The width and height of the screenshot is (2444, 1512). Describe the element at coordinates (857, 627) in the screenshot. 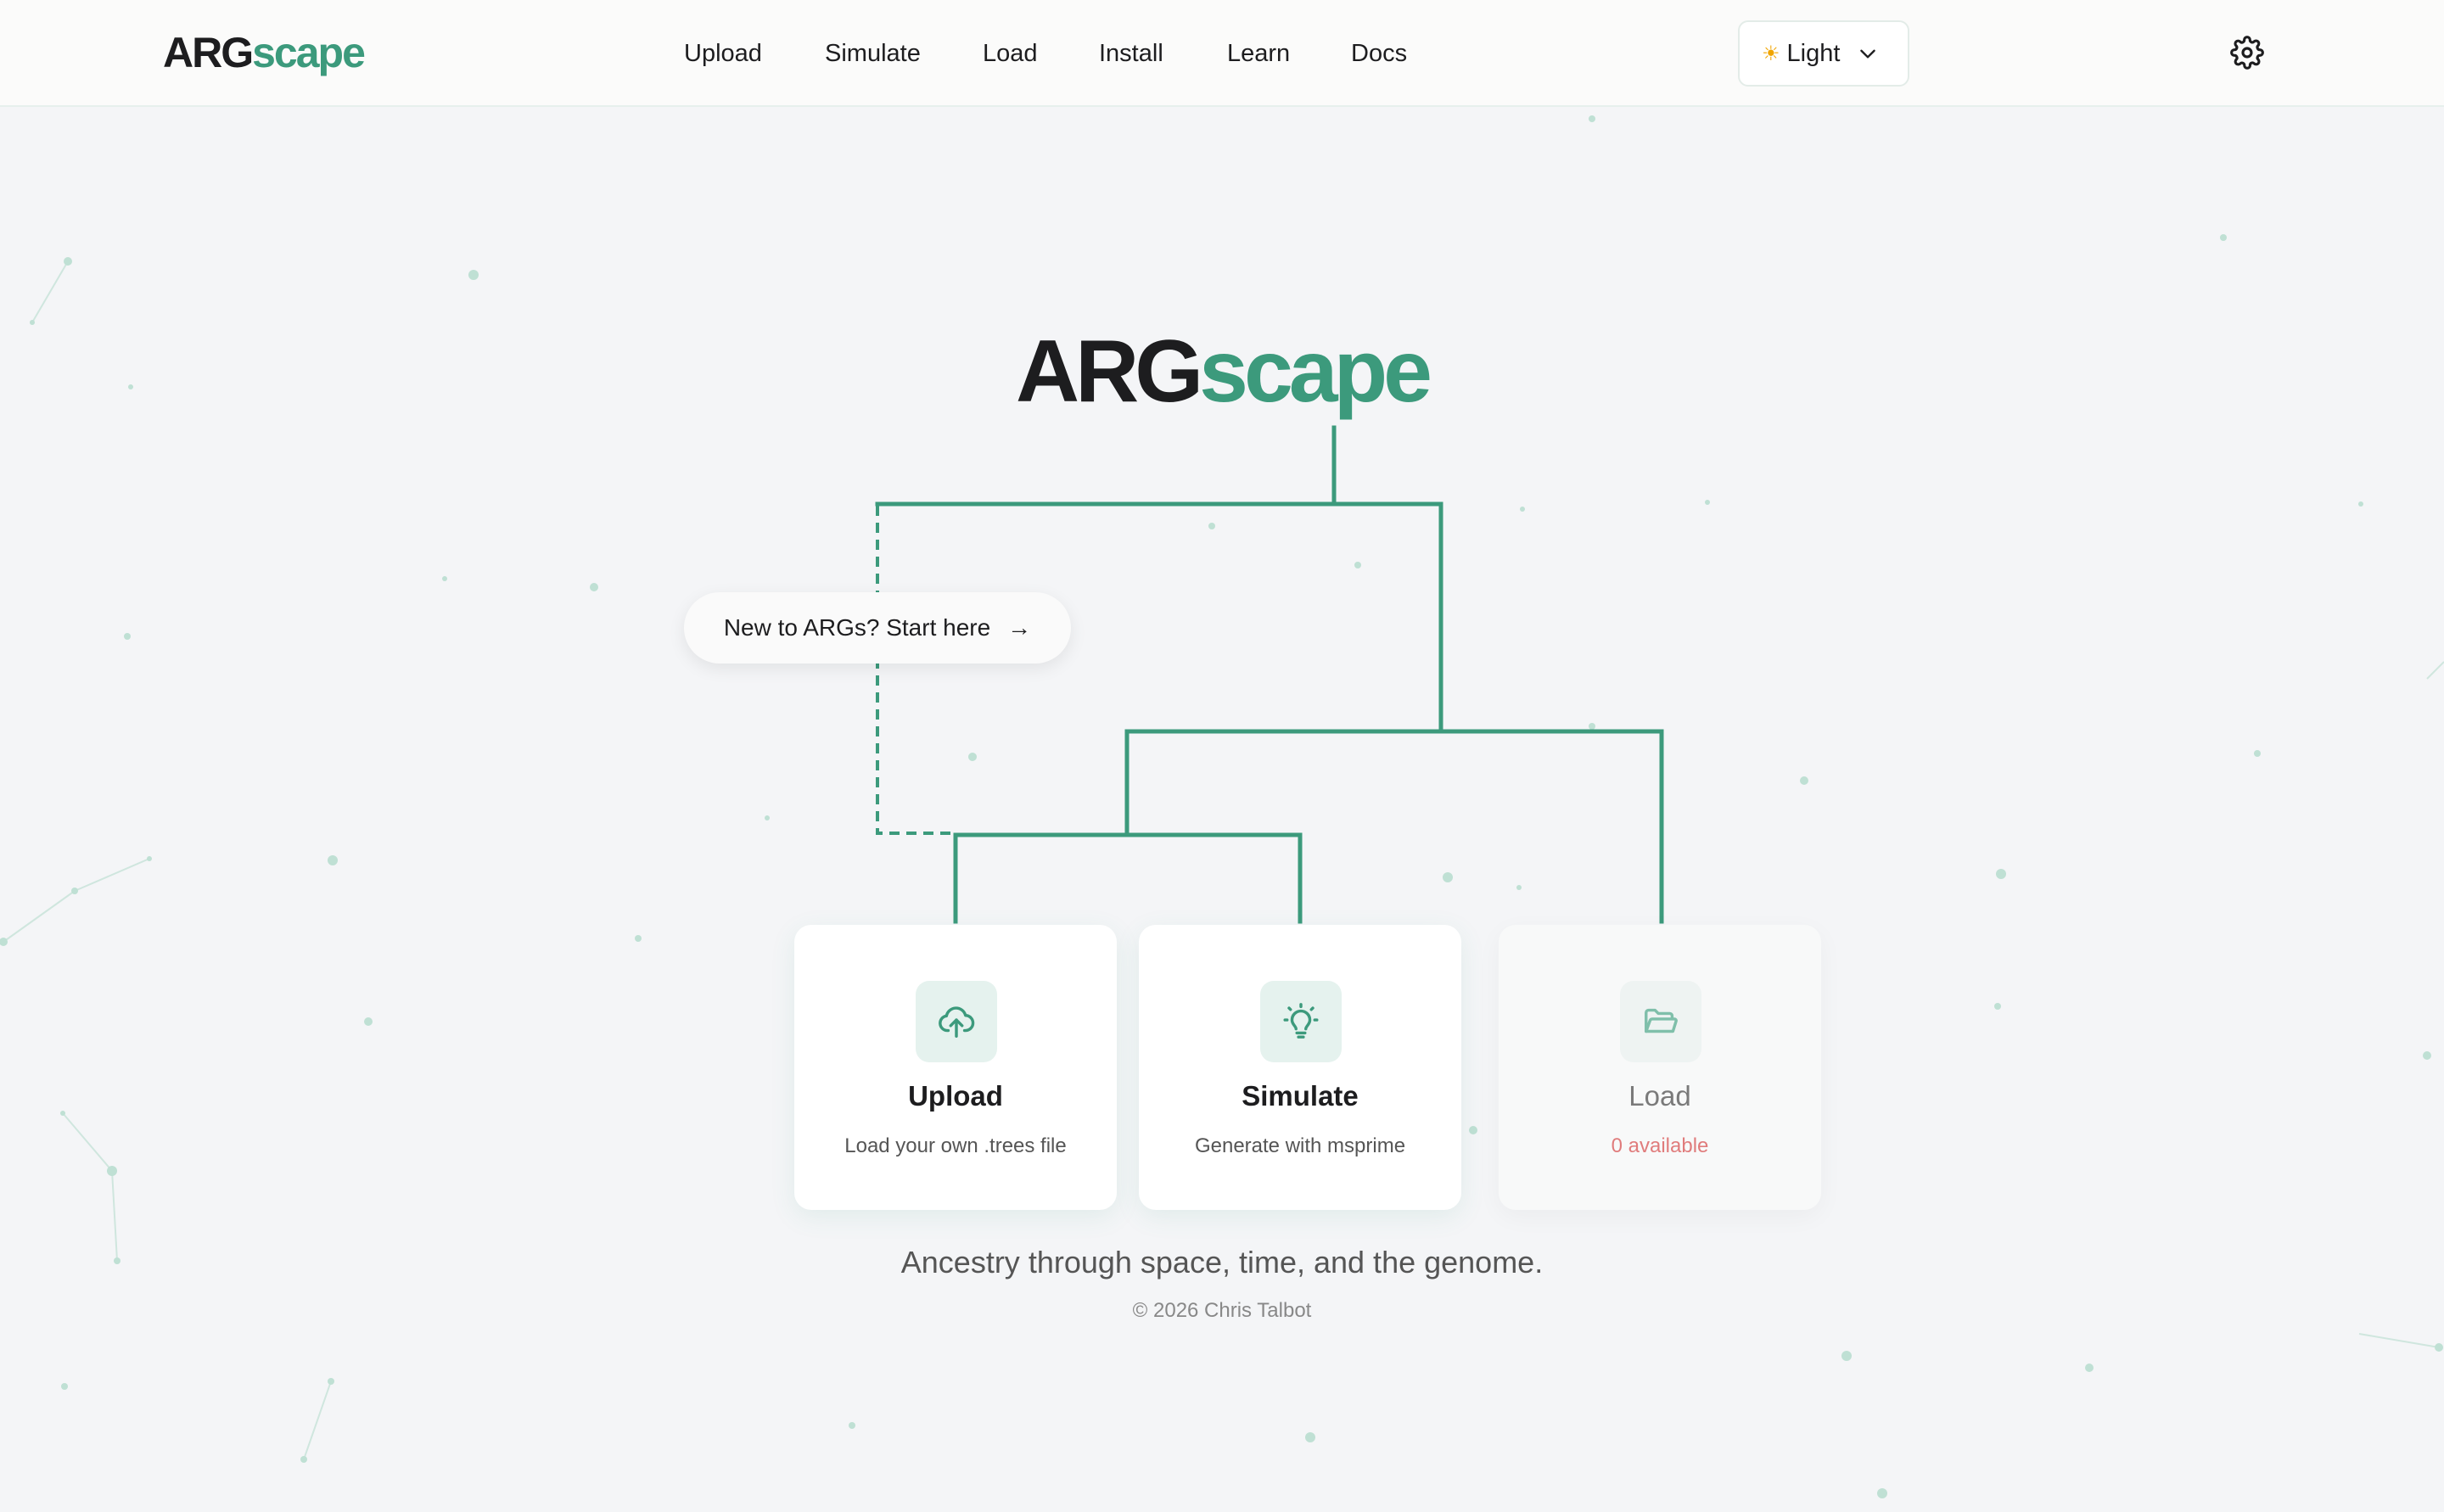

I see `start-here-label: New to ARGs? Start here` at that location.